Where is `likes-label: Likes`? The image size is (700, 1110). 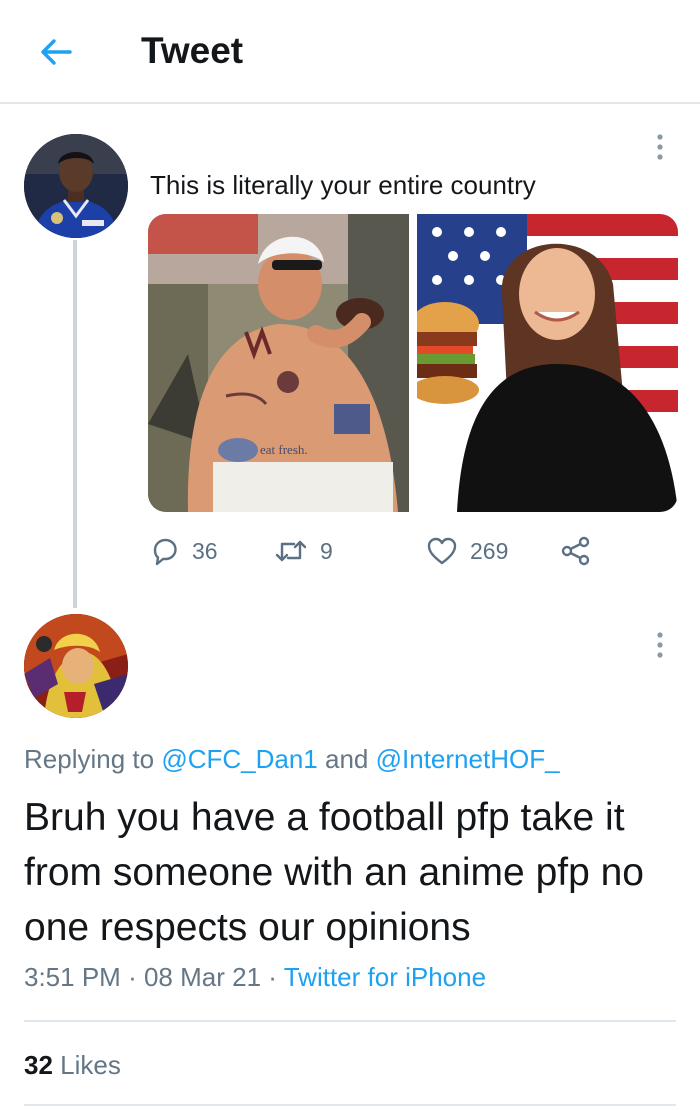
likes-label: Likes is located at coordinates (90, 1065).